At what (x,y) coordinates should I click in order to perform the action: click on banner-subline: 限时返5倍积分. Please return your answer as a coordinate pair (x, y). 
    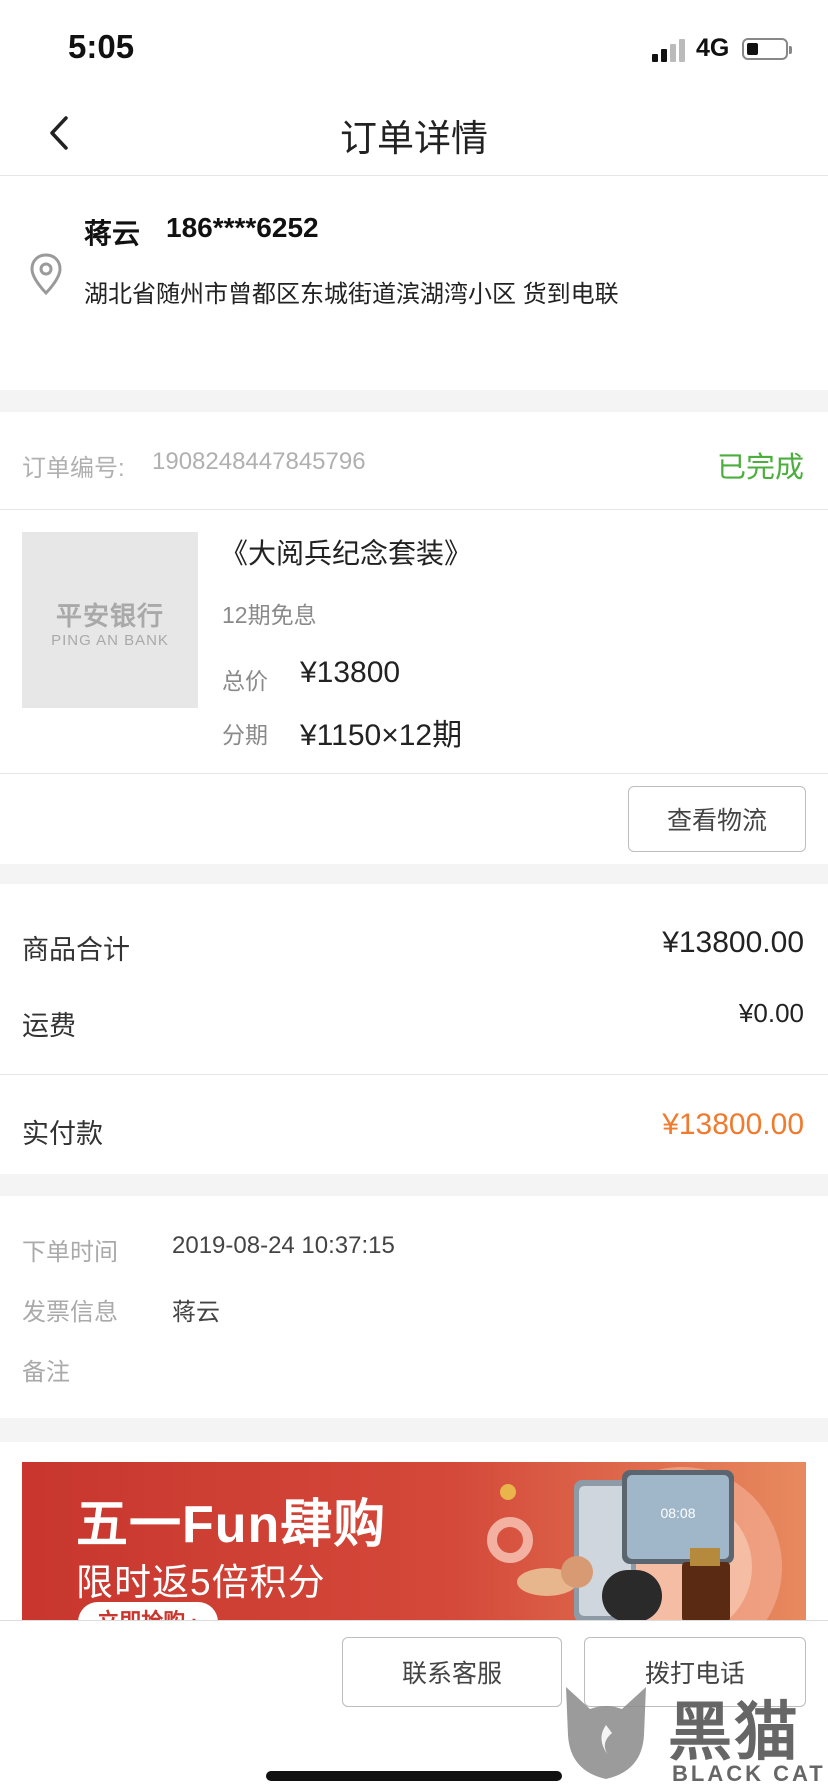
    Looking at the image, I should click on (201, 1582).